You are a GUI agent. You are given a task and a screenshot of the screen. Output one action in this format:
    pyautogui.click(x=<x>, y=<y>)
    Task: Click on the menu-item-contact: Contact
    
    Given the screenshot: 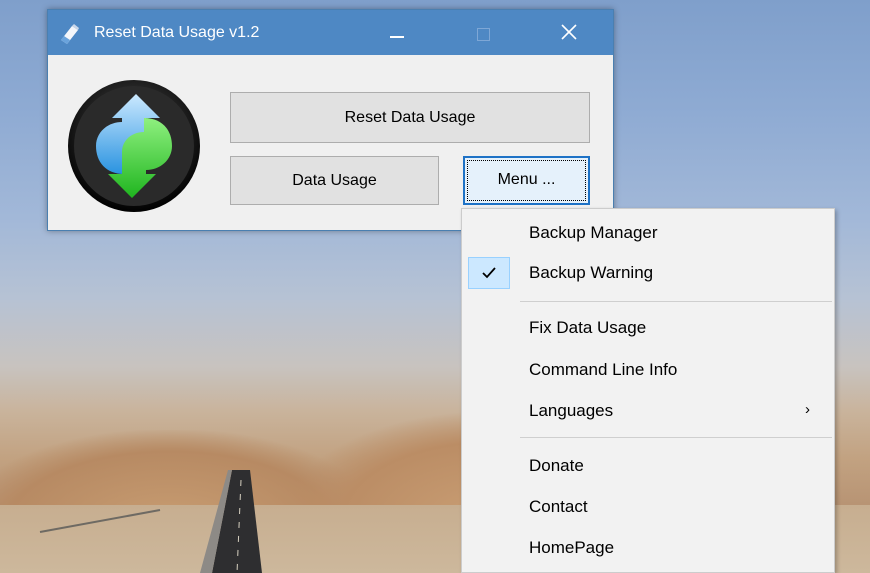 What is the action you would take?
    pyautogui.click(x=648, y=507)
    